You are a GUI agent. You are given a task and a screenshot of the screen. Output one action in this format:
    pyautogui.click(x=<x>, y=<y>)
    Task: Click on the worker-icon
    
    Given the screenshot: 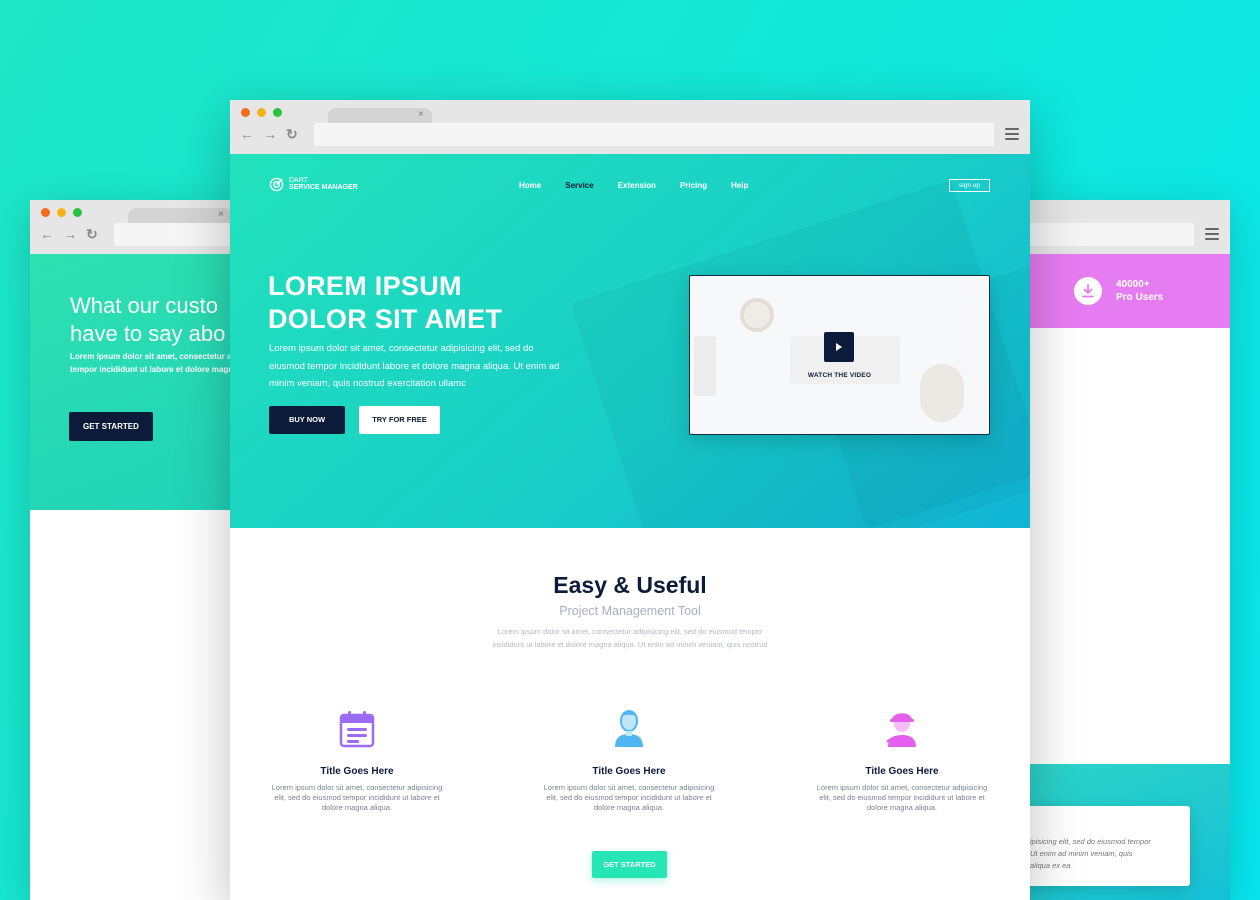 What is the action you would take?
    pyautogui.click(x=901, y=730)
    